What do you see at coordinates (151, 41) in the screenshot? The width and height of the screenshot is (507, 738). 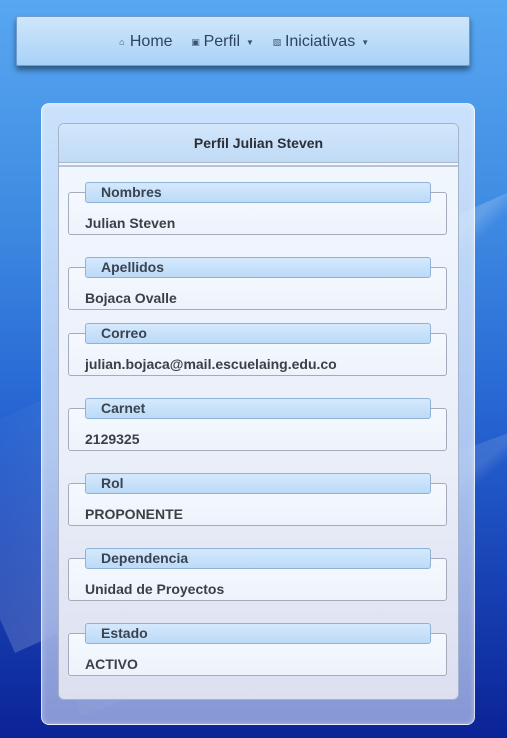 I see `nav-home-label: Home` at bounding box center [151, 41].